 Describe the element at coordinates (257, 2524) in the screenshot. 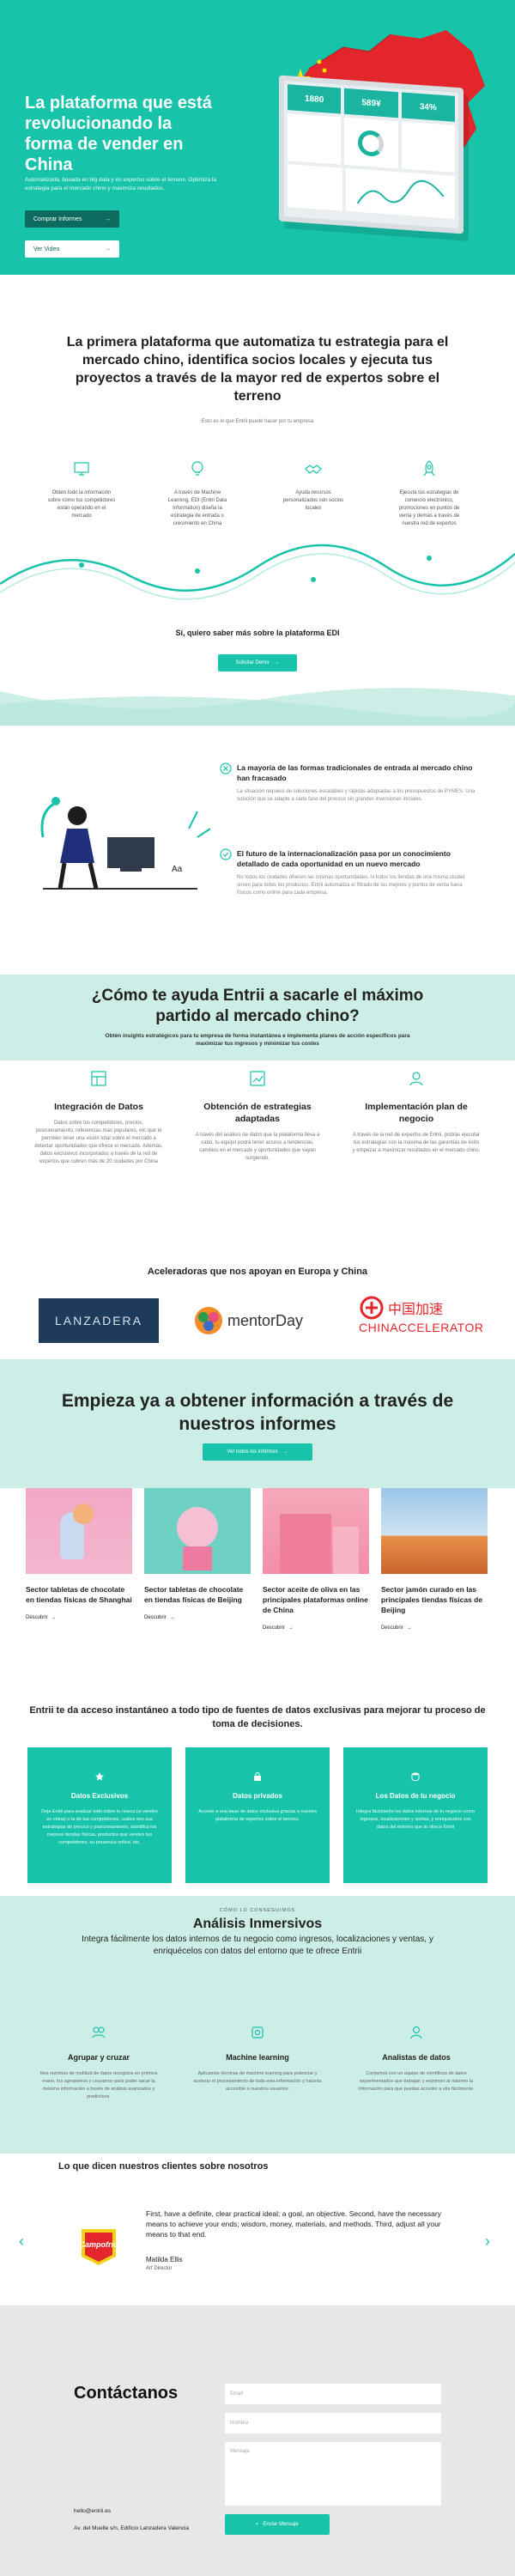

I see `send-icon: ▪` at that location.